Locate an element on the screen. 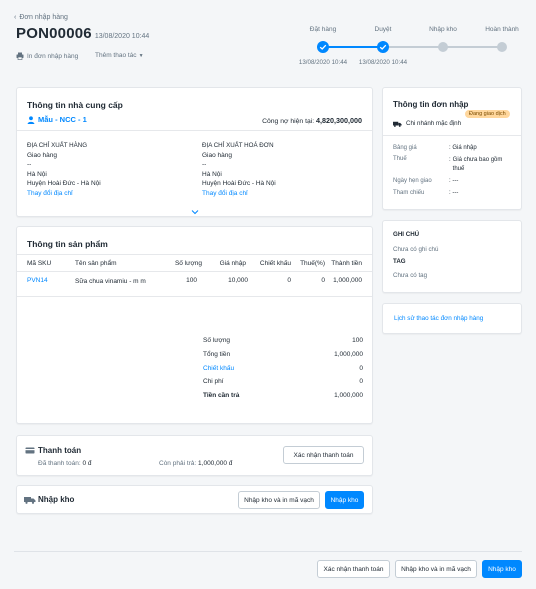 This screenshot has height=589, width=536. order-code: PON00006 is located at coordinates (54, 33).